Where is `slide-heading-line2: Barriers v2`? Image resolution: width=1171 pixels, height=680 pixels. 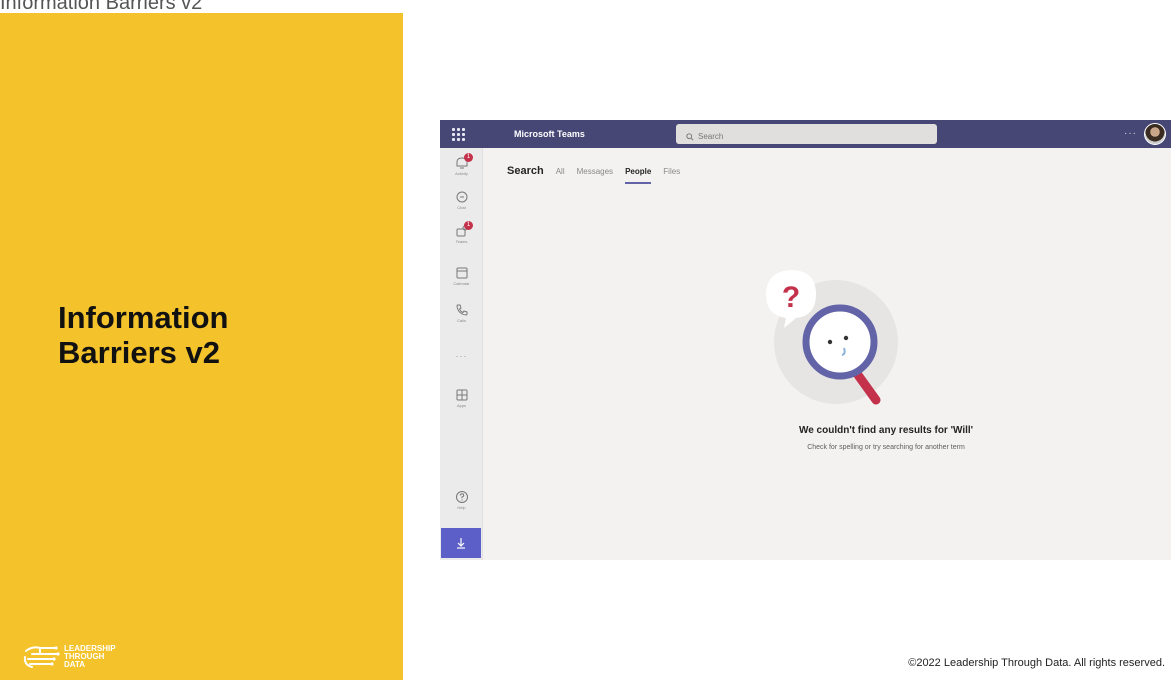 slide-heading-line2: Barriers v2 is located at coordinates (139, 352).